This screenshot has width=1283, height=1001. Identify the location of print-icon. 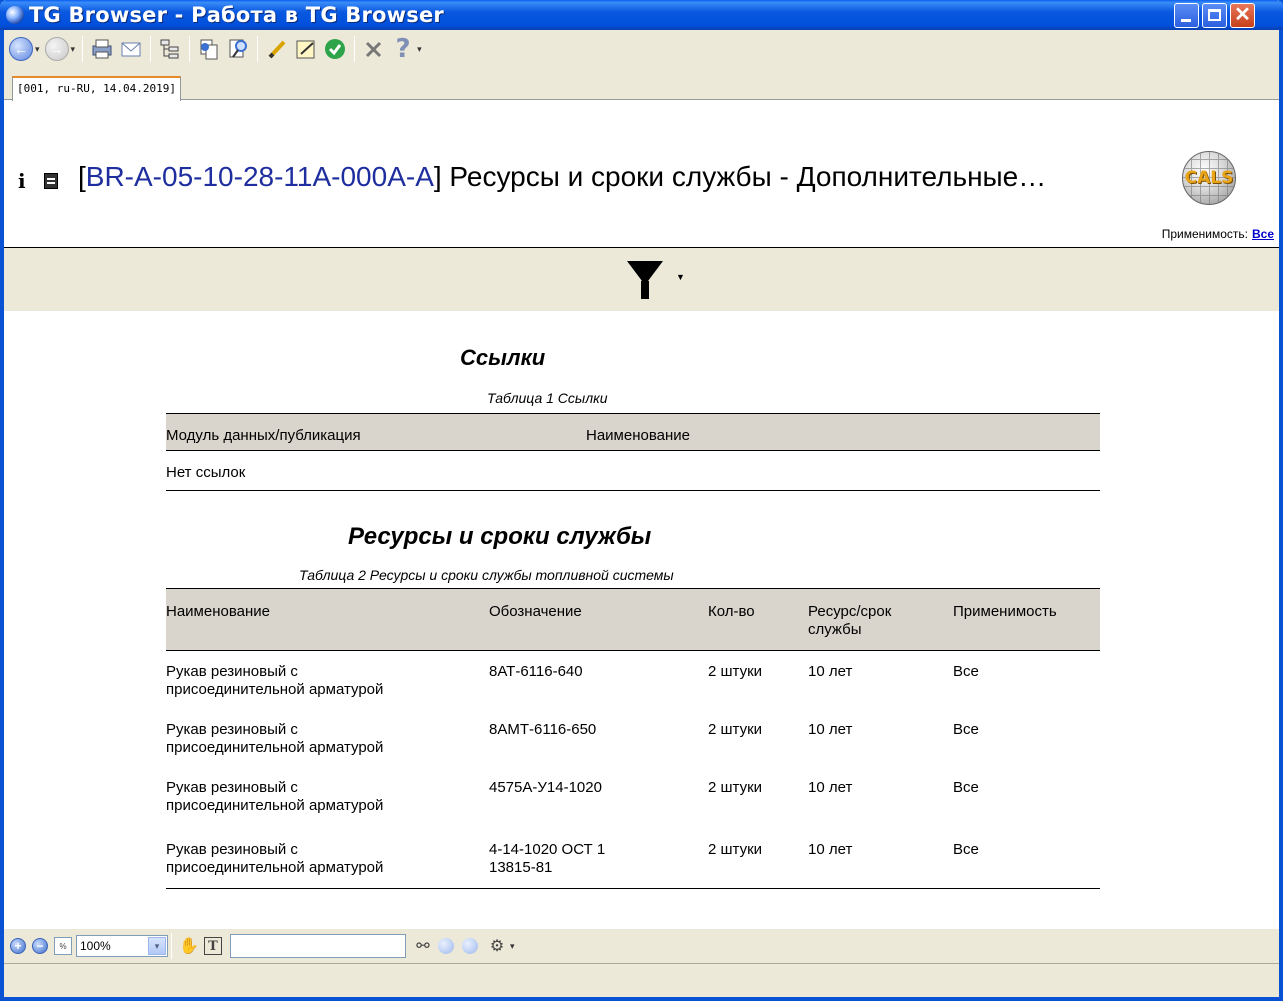
(102, 49).